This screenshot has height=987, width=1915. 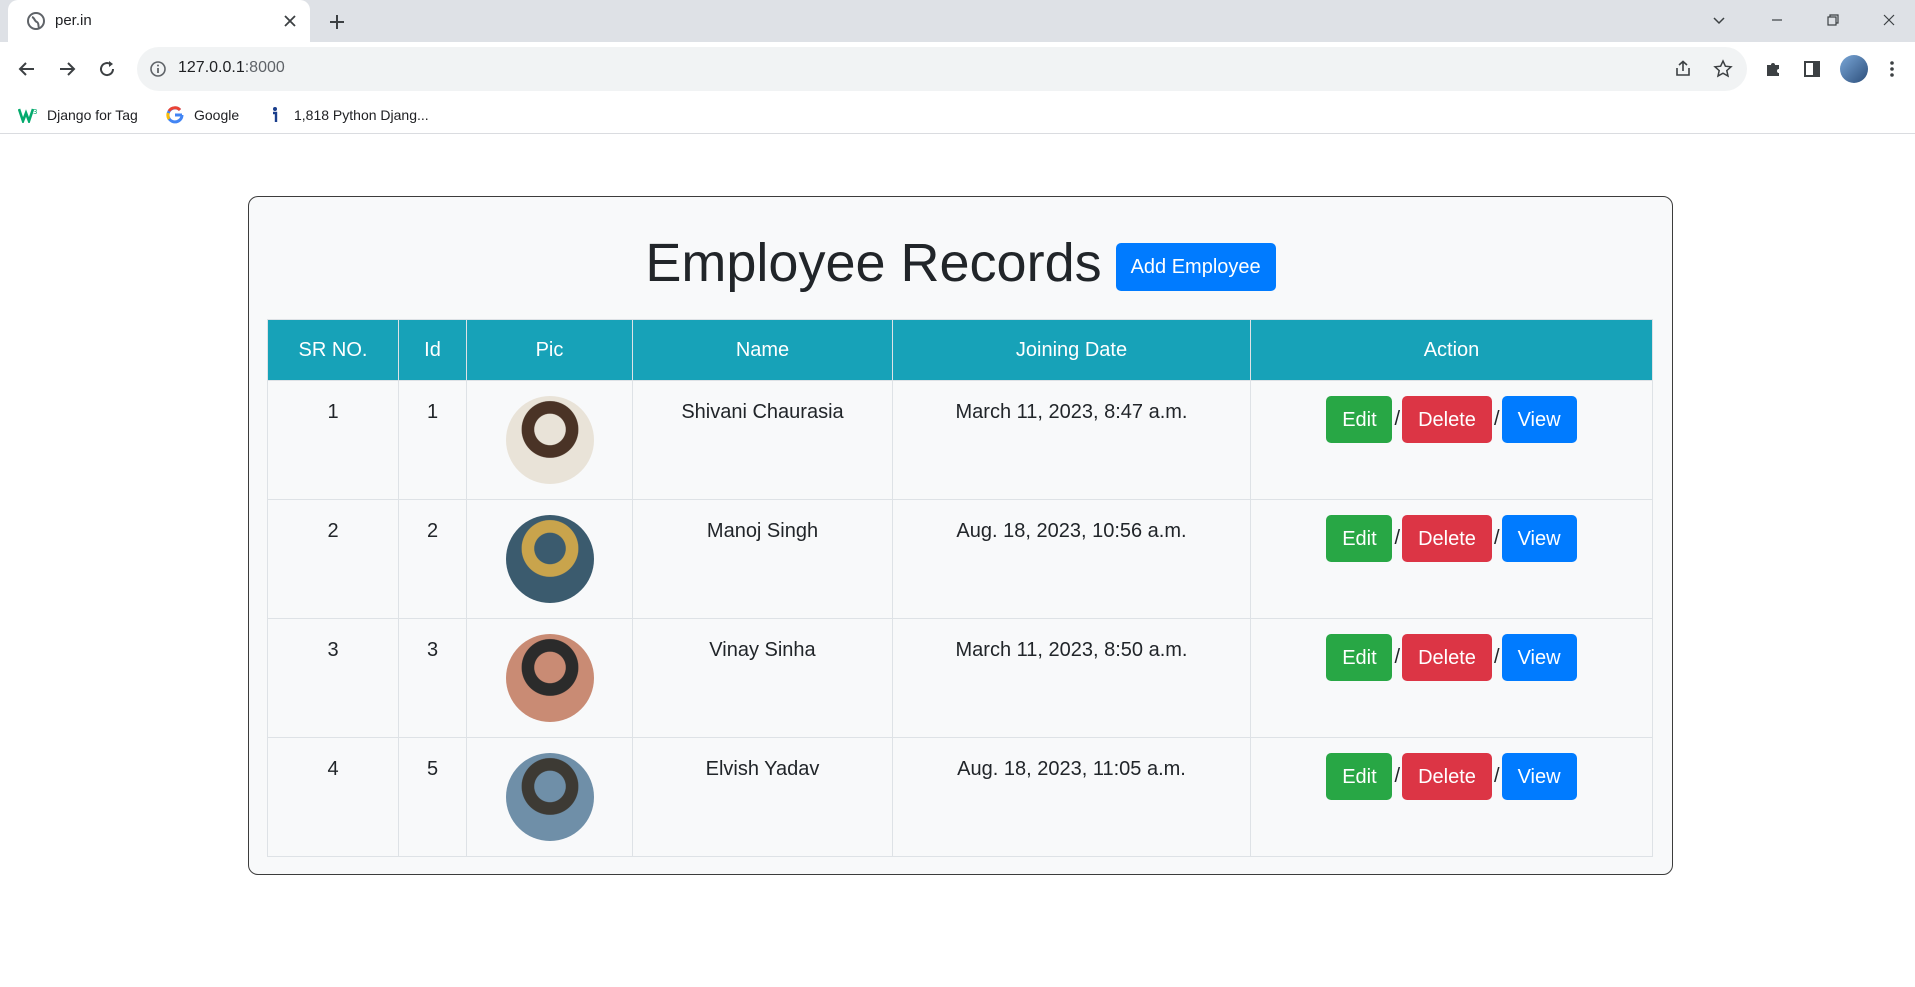 What do you see at coordinates (1071, 559) in the screenshot?
I see `joining-date-cell: Aug. 18, 2023, 10:56 a.m.` at bounding box center [1071, 559].